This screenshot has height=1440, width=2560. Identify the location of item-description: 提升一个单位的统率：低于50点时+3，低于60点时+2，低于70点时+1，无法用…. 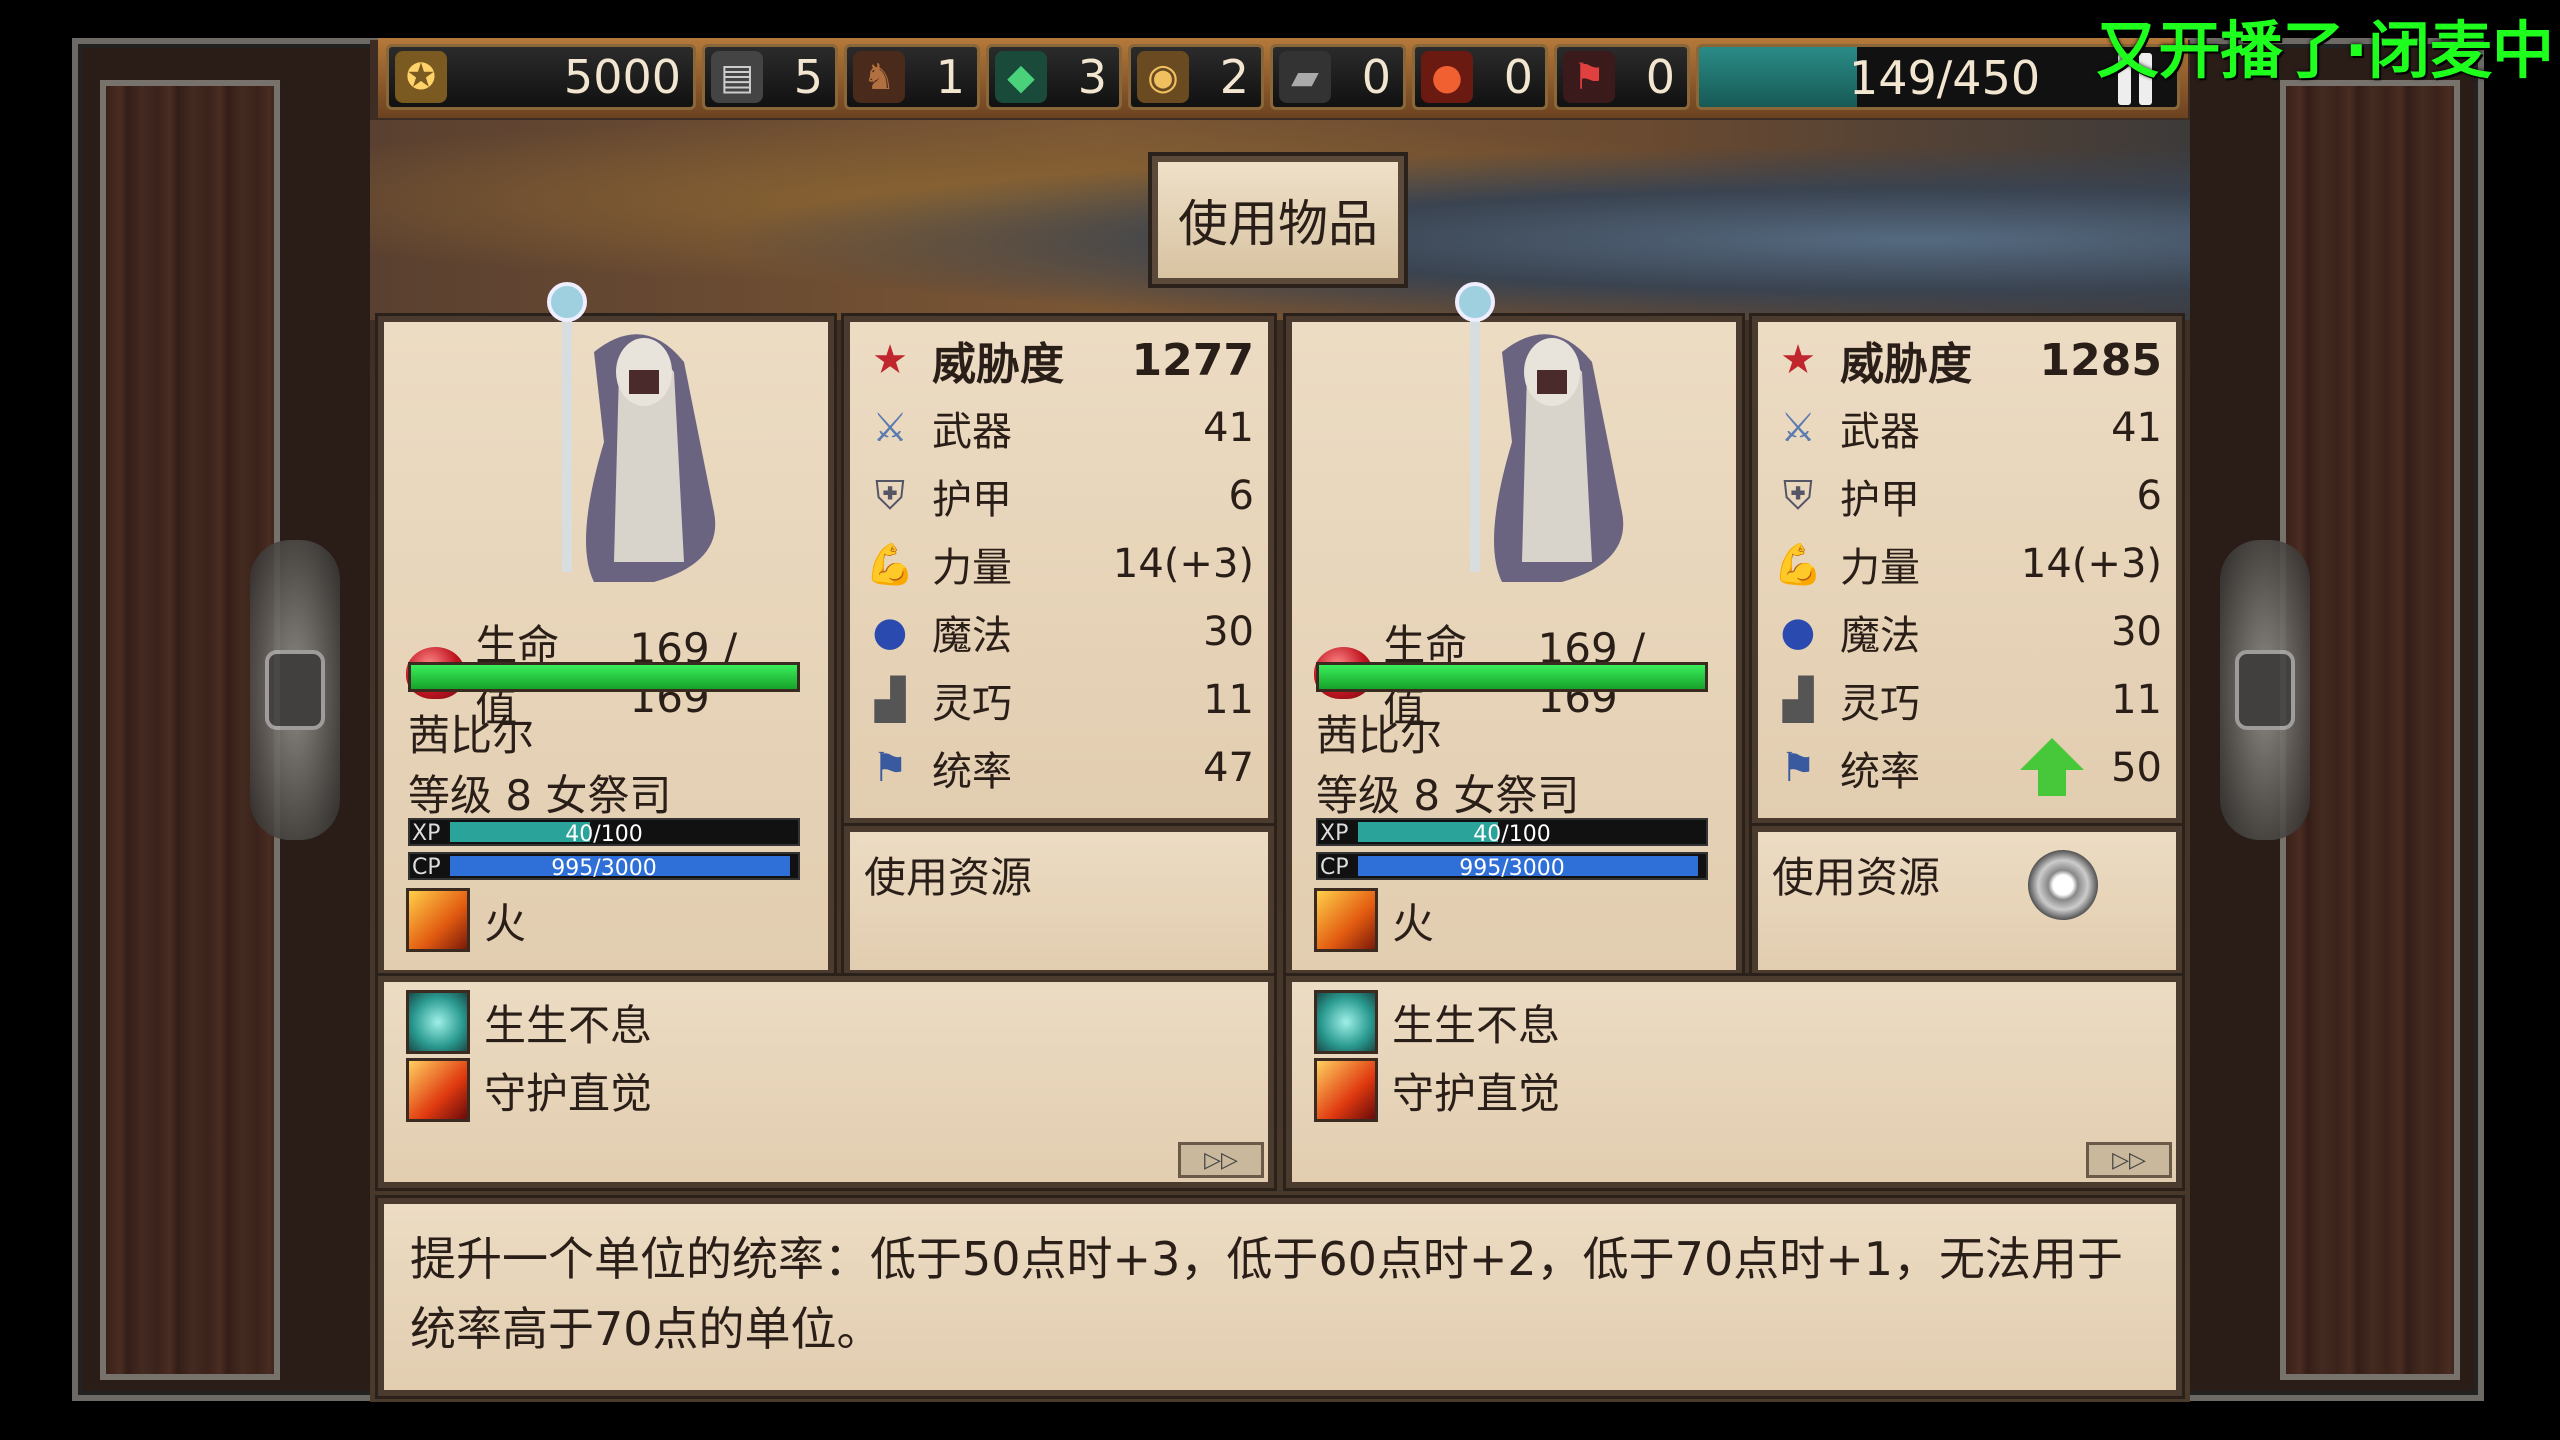
(1280, 1297).